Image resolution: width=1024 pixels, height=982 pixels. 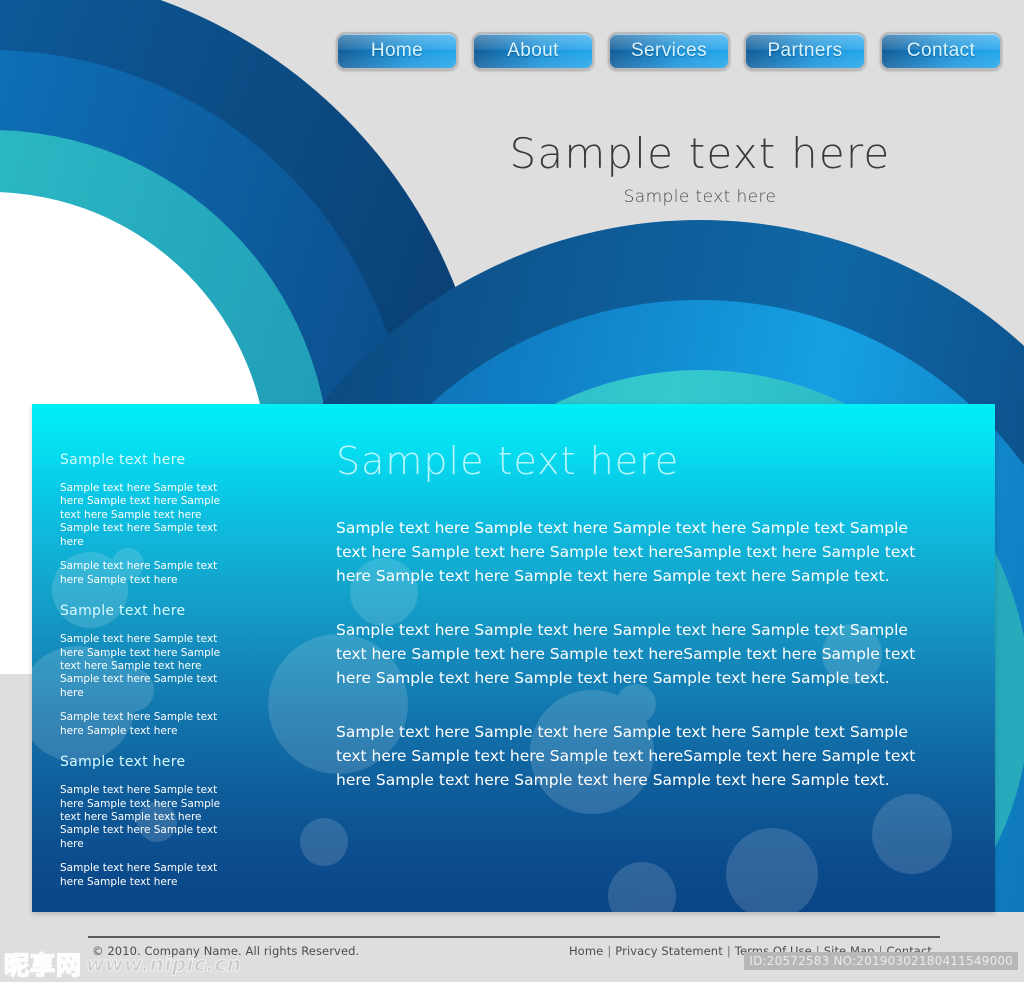 What do you see at coordinates (586, 951) in the screenshot?
I see `footer-link-home: Home` at bounding box center [586, 951].